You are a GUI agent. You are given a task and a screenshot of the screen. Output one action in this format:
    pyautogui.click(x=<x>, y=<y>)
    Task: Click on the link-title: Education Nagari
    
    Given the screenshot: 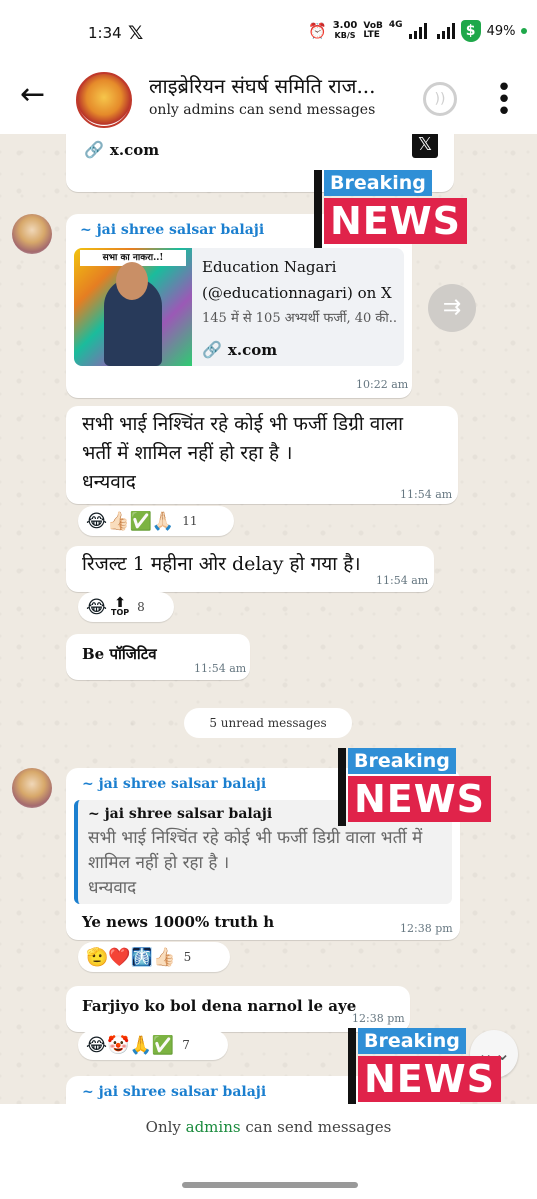 What is the action you would take?
    pyautogui.click(x=269, y=267)
    